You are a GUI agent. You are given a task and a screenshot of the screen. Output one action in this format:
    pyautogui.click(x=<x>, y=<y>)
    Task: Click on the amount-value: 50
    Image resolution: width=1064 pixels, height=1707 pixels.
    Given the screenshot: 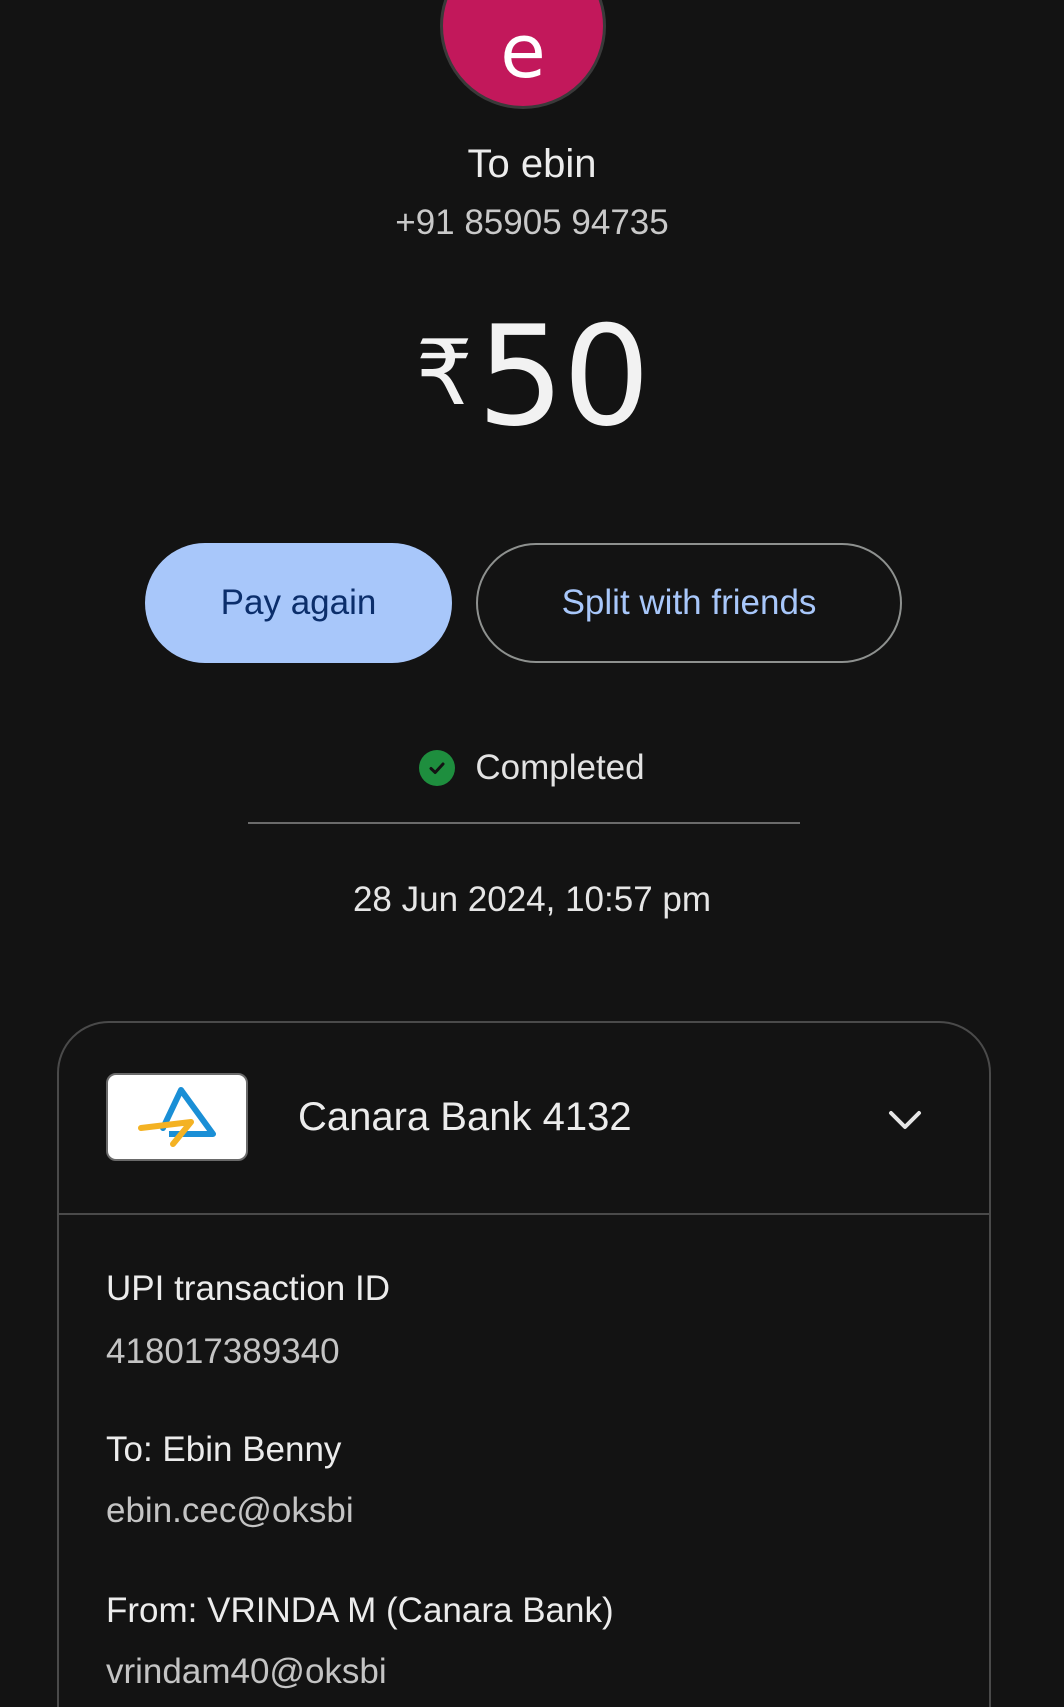 What is the action you would take?
    pyautogui.click(x=563, y=376)
    